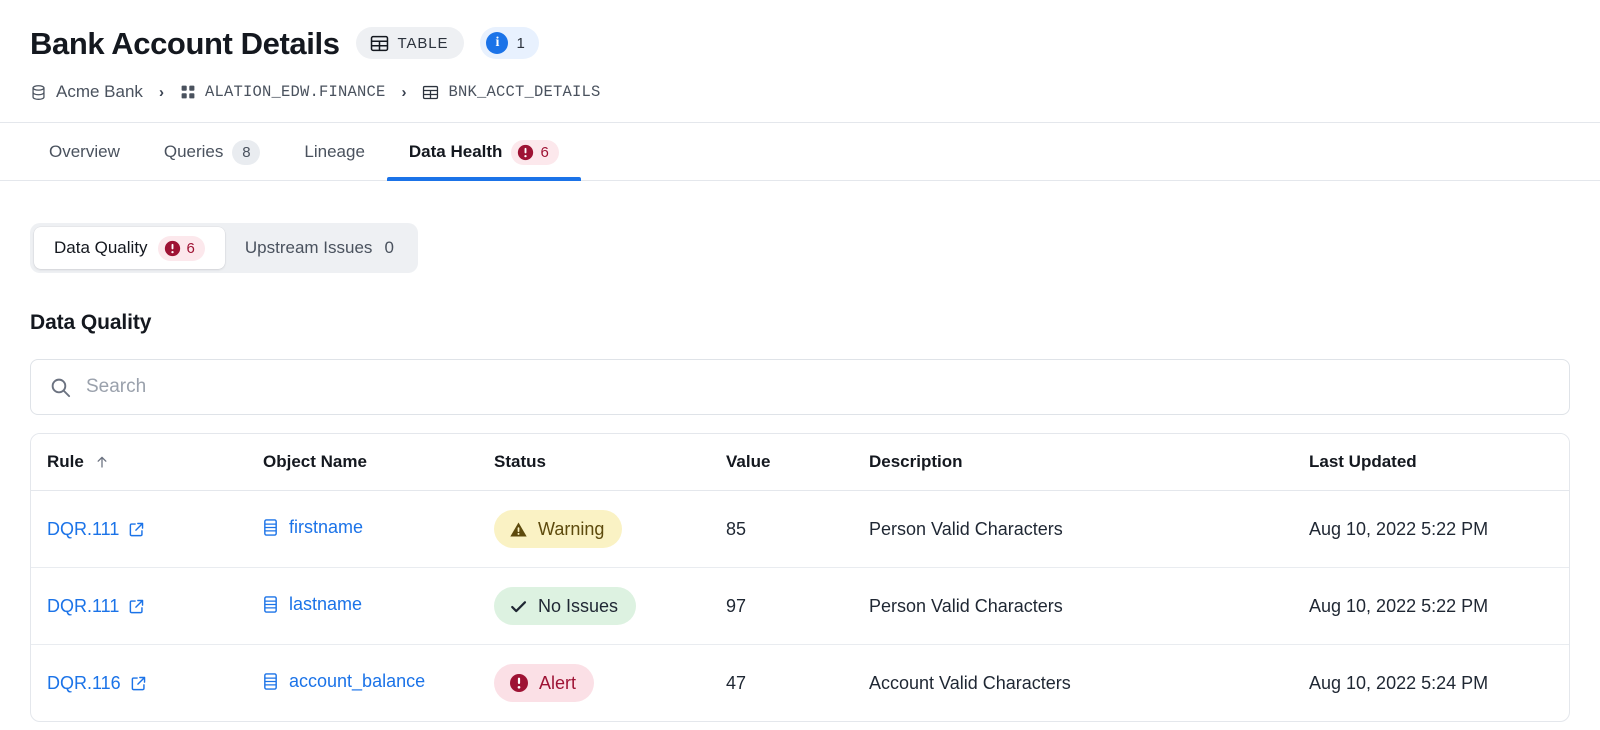 The image size is (1600, 730). I want to click on health-segmented-control: Data Quality 6 Upstream Issues 0, so click(224, 248).